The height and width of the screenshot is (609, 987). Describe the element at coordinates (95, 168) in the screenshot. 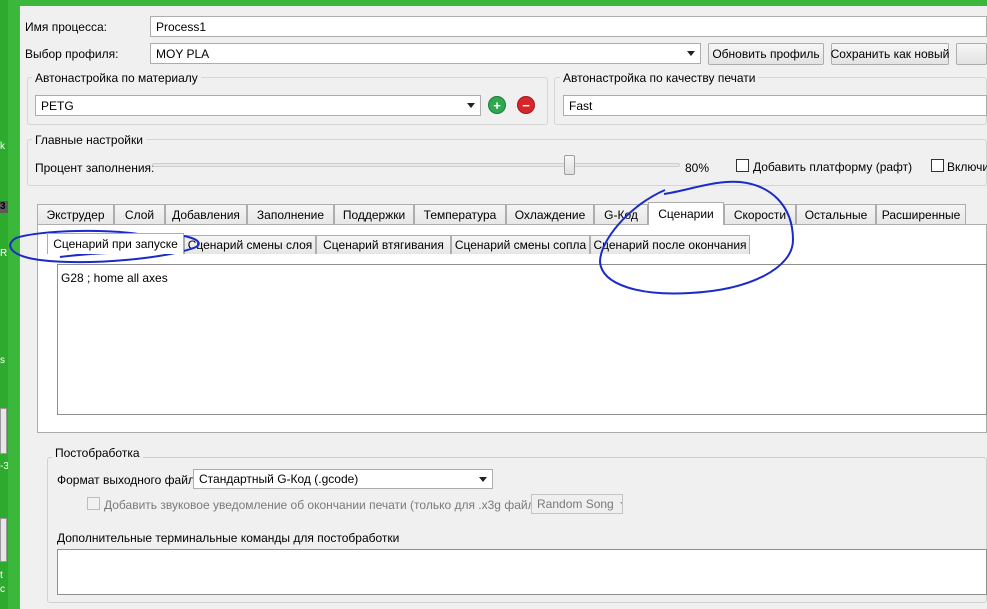

I see `infill-label: Процент заполнения:` at that location.